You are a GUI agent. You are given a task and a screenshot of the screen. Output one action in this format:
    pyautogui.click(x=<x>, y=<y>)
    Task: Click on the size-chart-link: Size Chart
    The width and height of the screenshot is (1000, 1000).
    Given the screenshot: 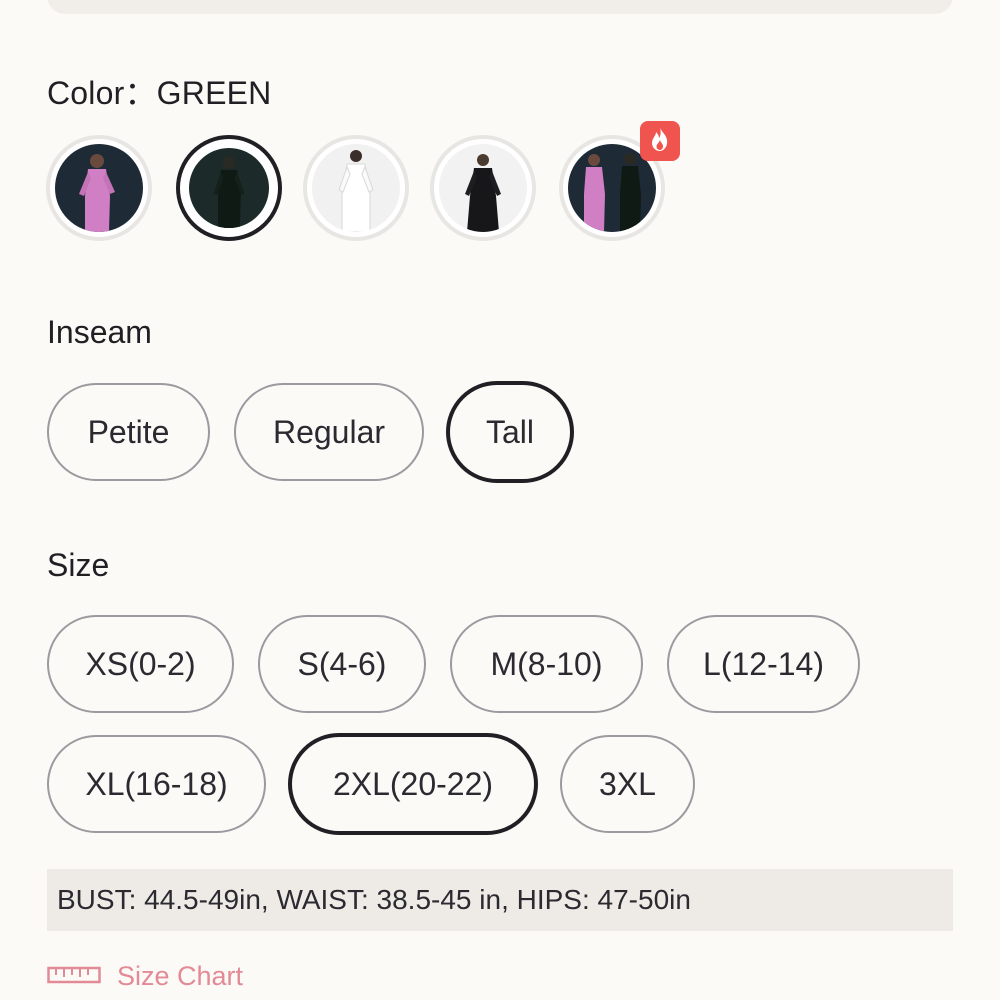 What is the action you would take?
    pyautogui.click(x=145, y=976)
    